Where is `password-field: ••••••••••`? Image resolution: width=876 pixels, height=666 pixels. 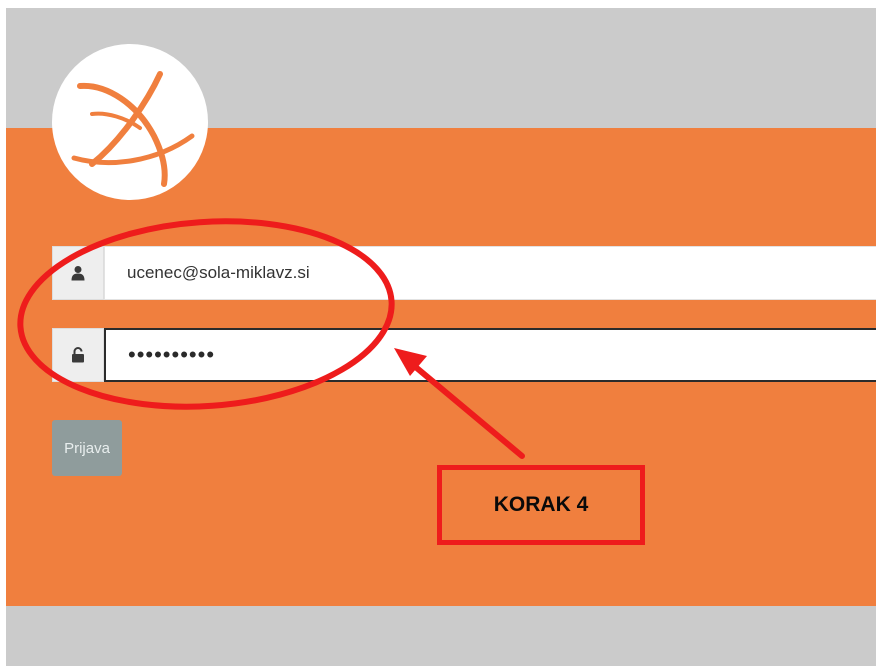
password-field: •••••••••• is located at coordinates (490, 355).